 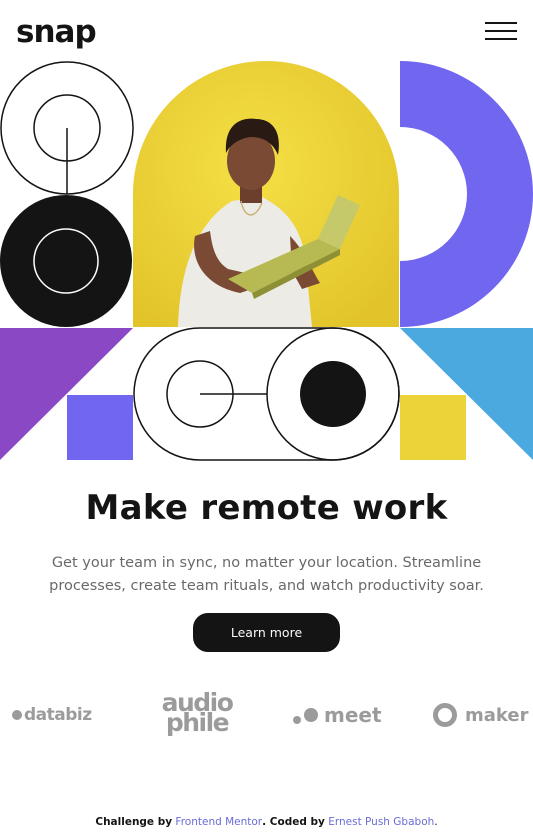 I want to click on databiz-logo: databiz, so click(x=52, y=715).